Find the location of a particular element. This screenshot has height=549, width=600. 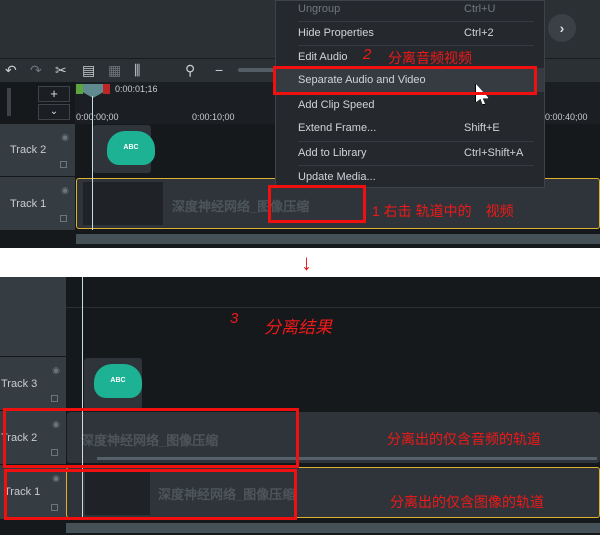

ruler-label: 0:00:40;00 is located at coordinates (566, 117).